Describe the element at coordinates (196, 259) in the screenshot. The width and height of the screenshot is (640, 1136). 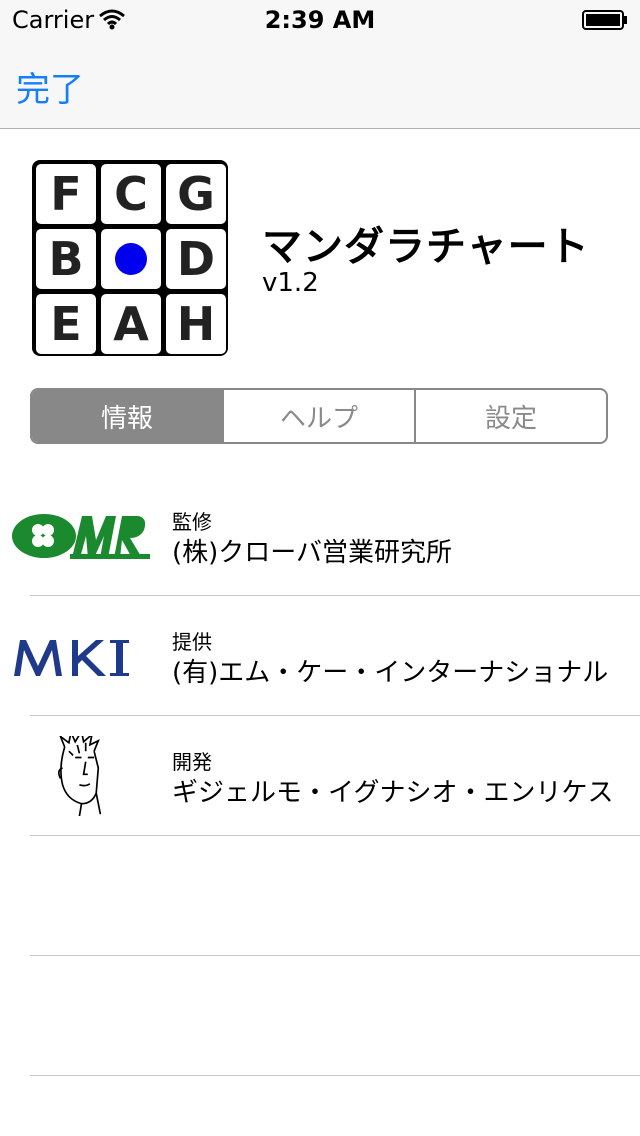
I see `logo-letter: D` at that location.